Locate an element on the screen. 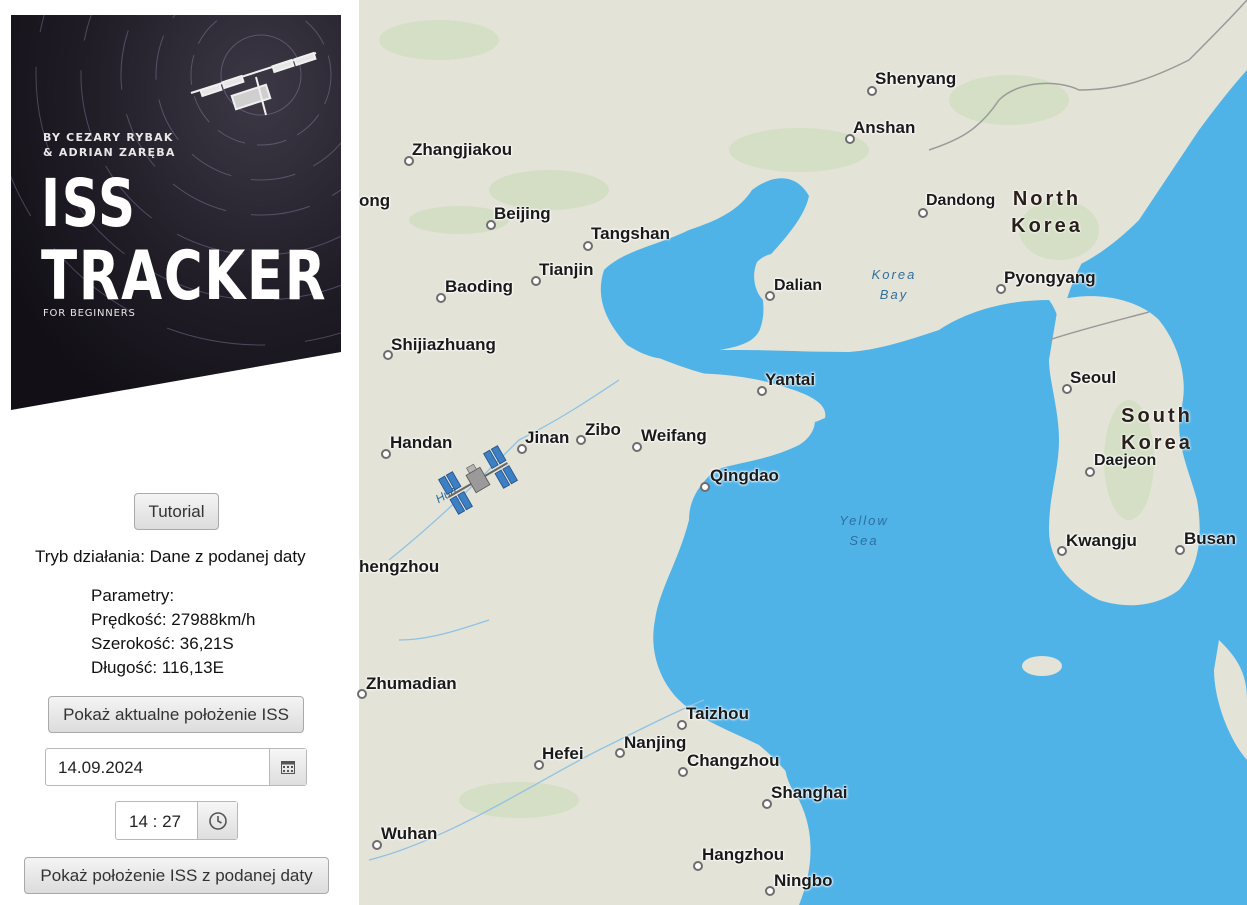 The height and width of the screenshot is (905, 1247). city-label-dalian: Dalian is located at coordinates (798, 285).